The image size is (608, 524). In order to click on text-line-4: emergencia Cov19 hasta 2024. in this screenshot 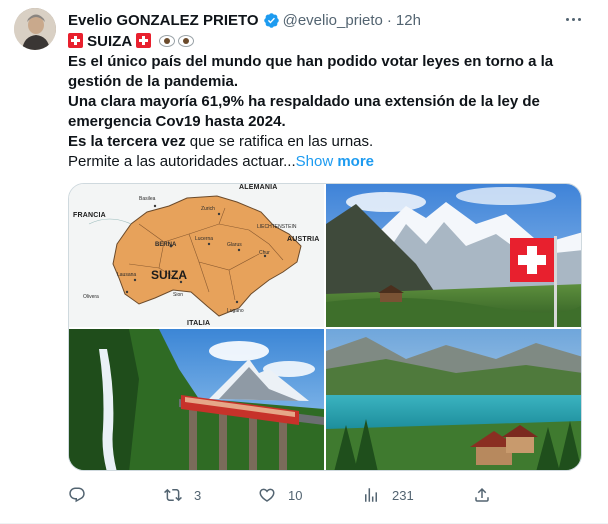, I will do `click(177, 121)`.